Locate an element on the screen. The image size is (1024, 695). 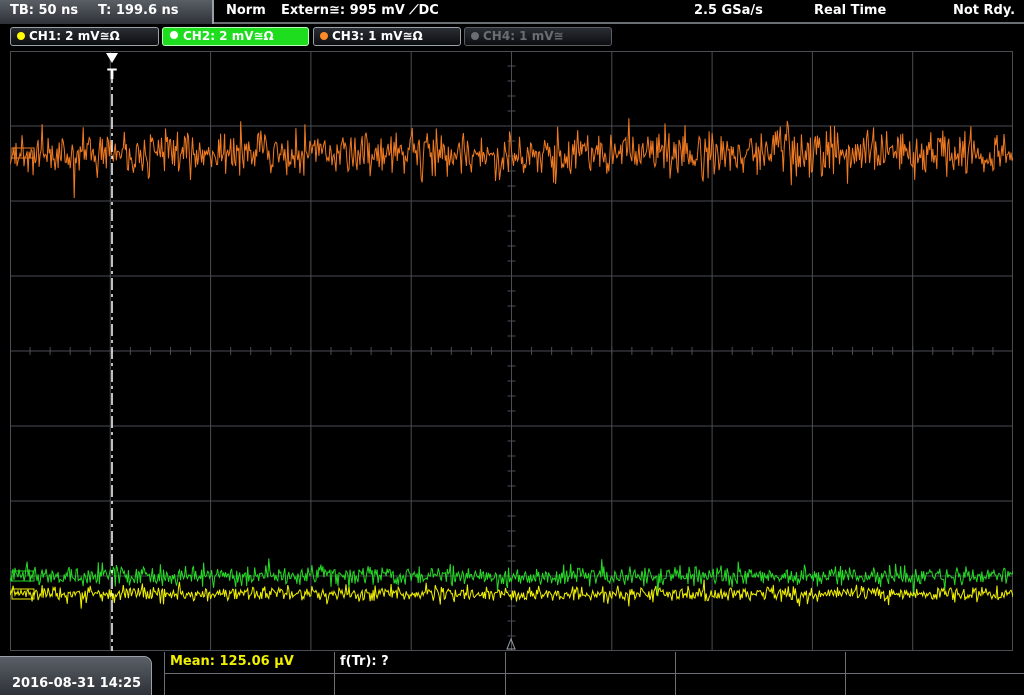
measurement-mean: Mean: 125.06 µV is located at coordinates (249, 673).